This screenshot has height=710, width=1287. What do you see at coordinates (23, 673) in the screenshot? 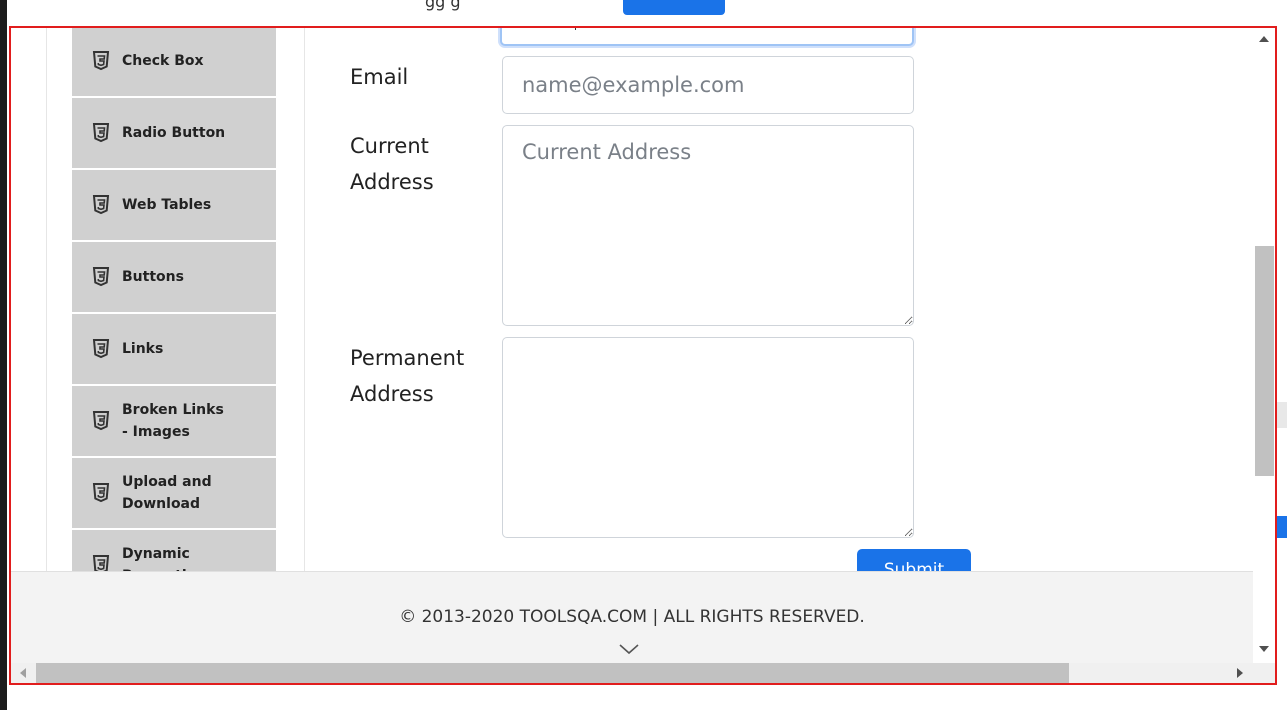
I see `scroll-left-arrow-icon` at bounding box center [23, 673].